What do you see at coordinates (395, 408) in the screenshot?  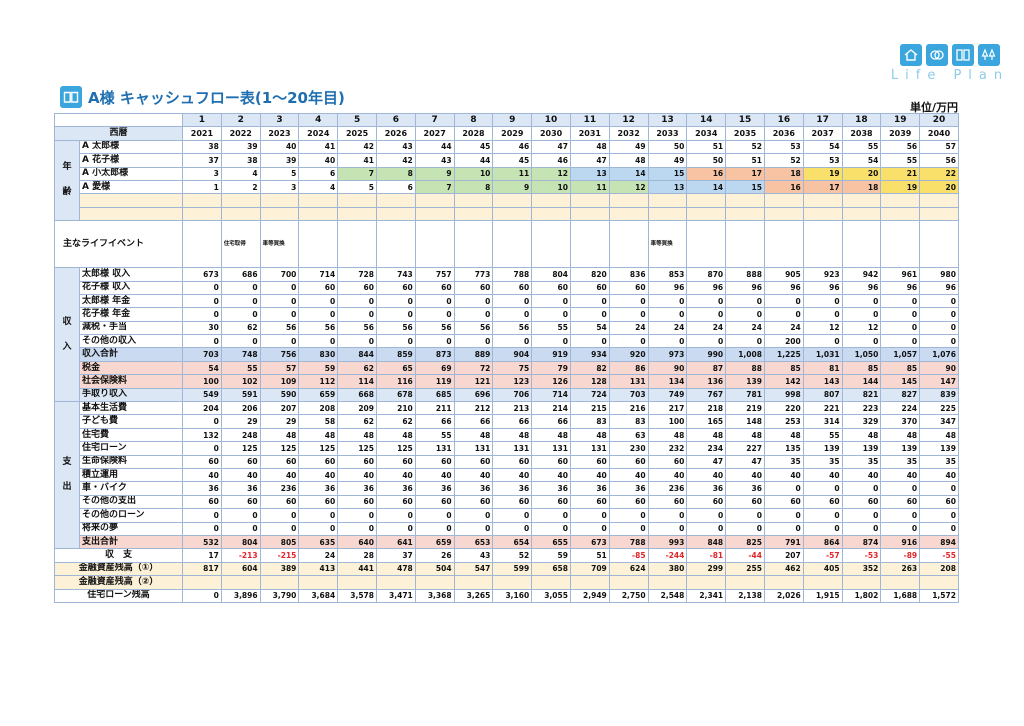 I see `expense-cell: 210` at bounding box center [395, 408].